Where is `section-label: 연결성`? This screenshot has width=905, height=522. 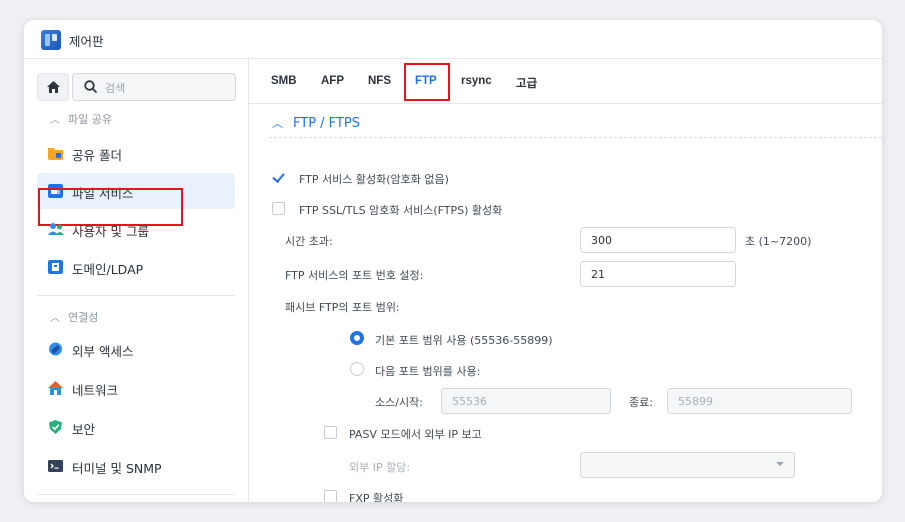 section-label: 연결성 is located at coordinates (83, 317).